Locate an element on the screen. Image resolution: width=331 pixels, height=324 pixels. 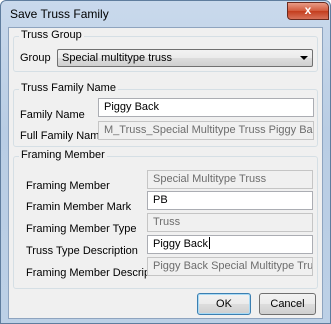
truss-type-description-value: Piggy Back is located at coordinates (181, 244).